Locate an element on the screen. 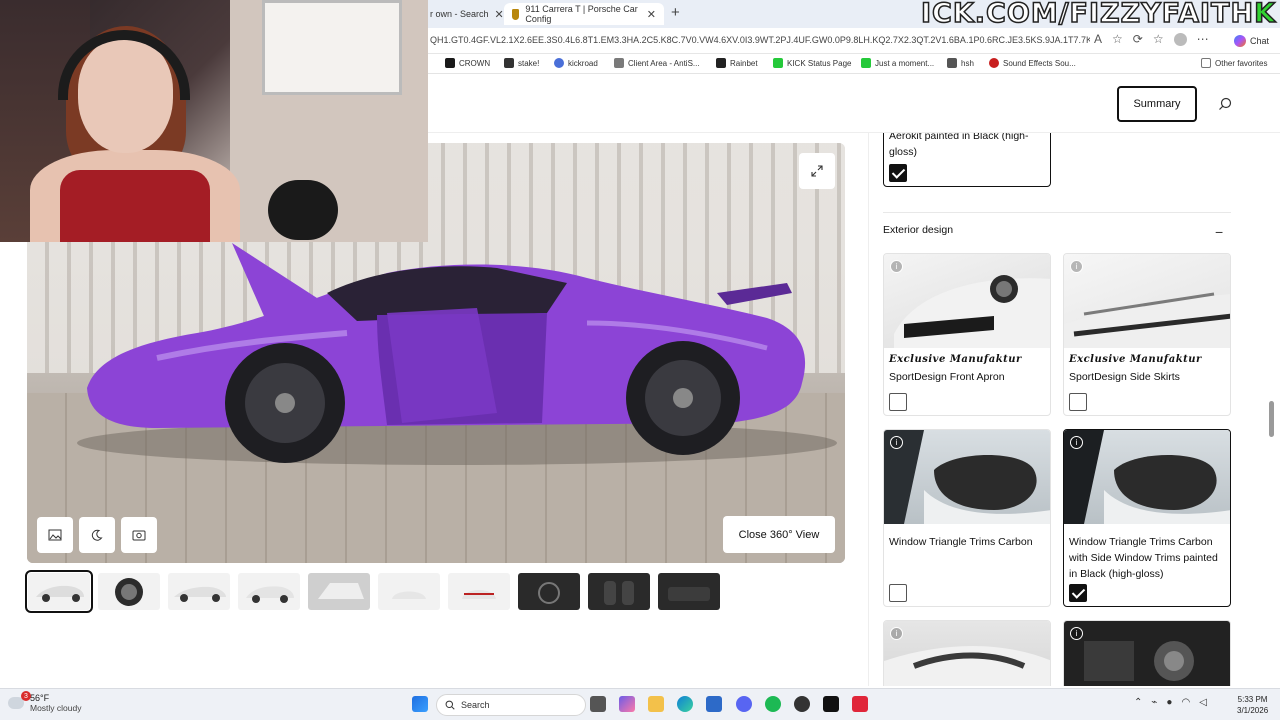 Image resolution: width=1280 pixels, height=720 pixels. bookmark-crown: CROWN is located at coordinates (467, 63).